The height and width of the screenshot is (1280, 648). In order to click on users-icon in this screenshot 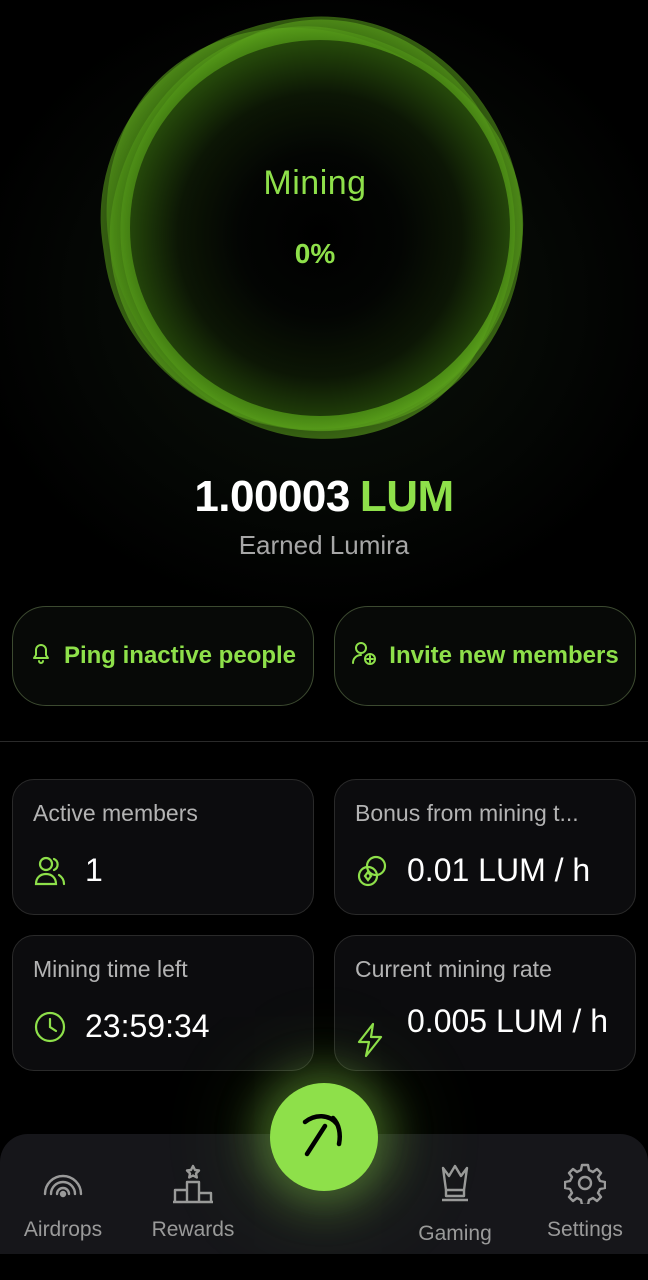, I will do `click(50, 873)`.